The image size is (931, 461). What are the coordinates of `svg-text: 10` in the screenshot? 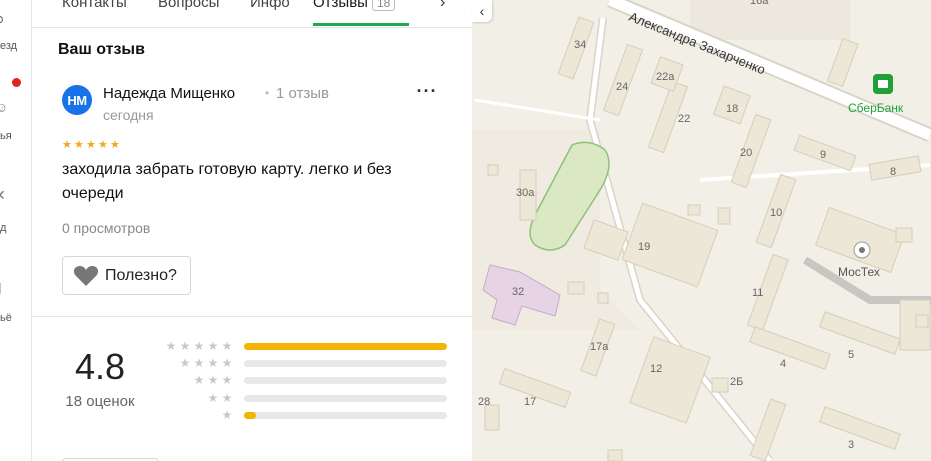 It's located at (776, 213).